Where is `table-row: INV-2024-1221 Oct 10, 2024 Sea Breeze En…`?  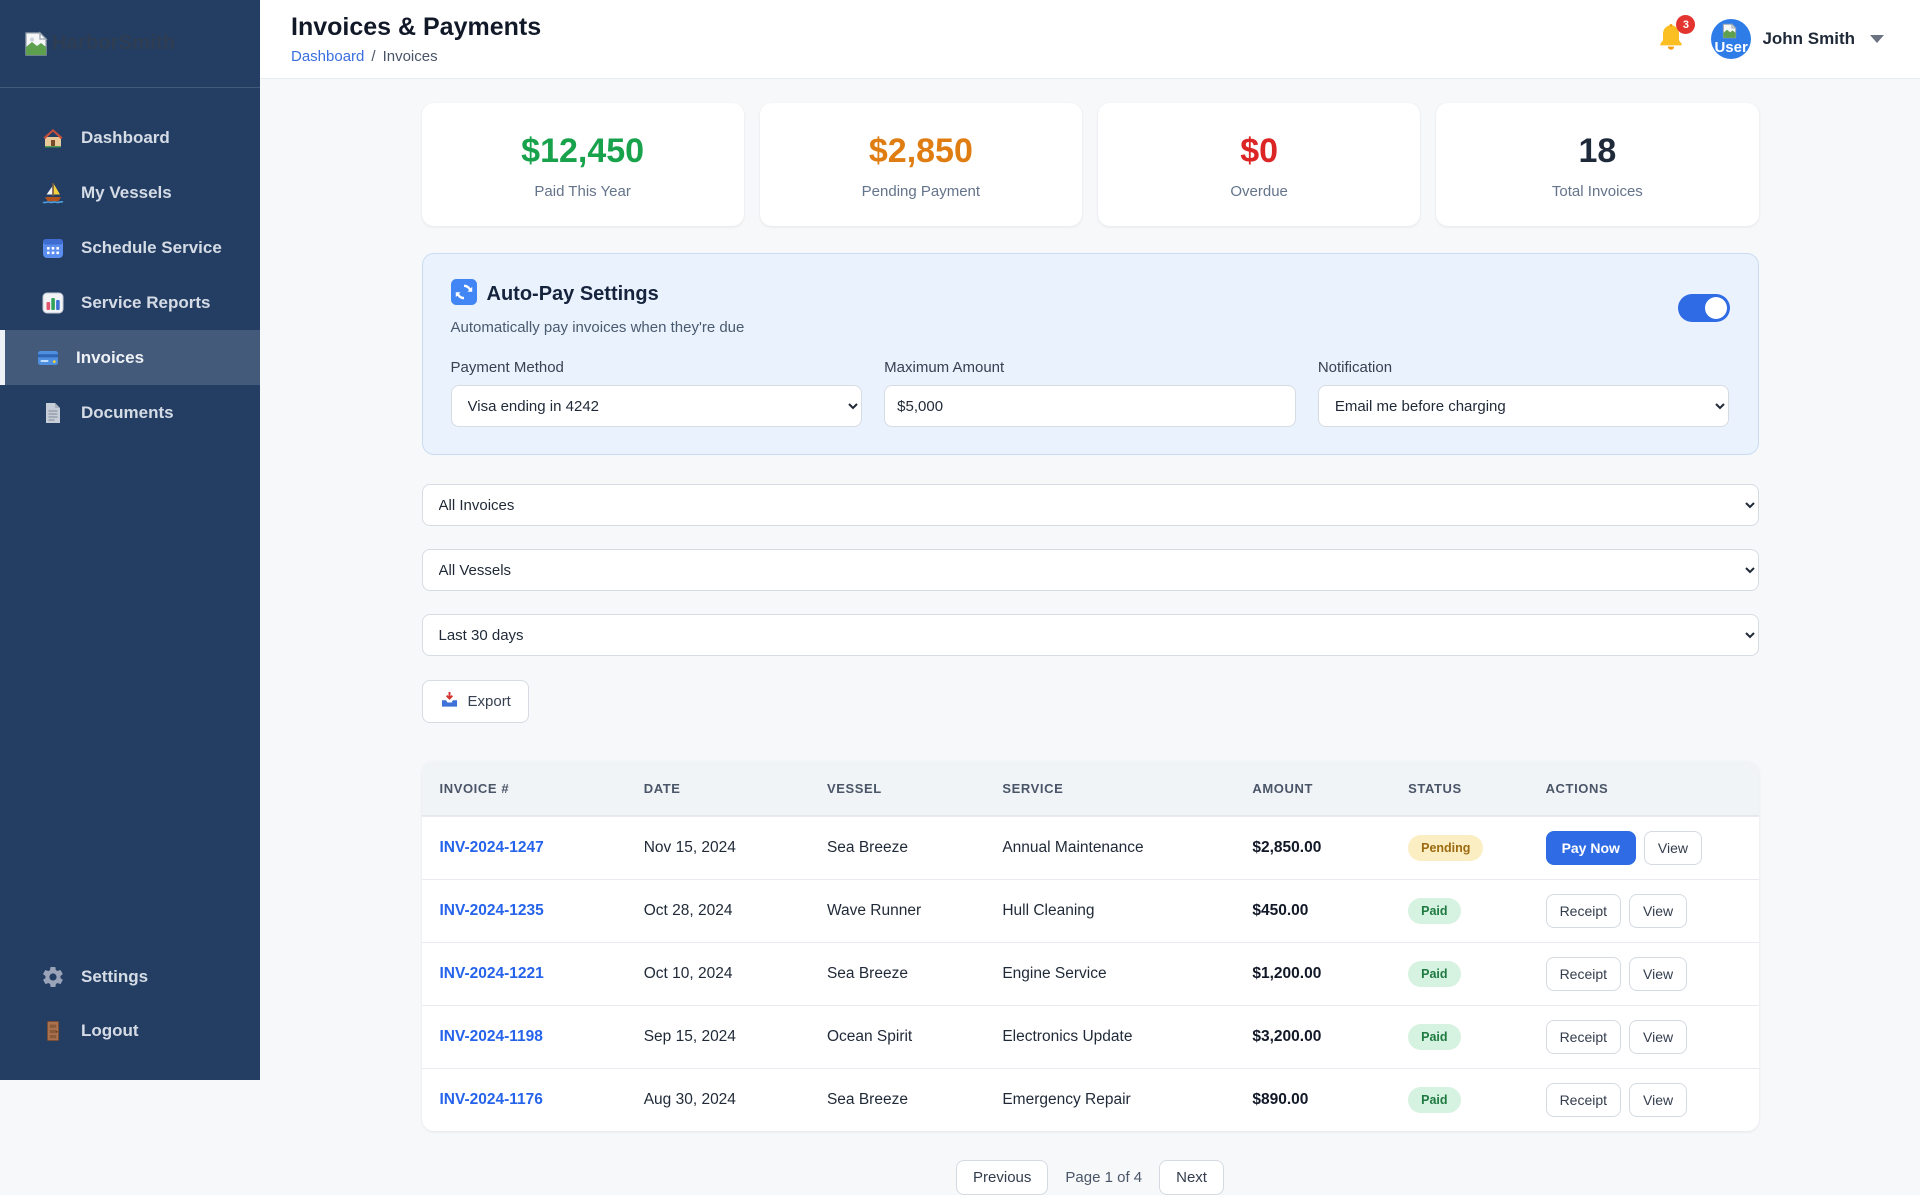
table-row: INV-2024-1221 Oct 10, 2024 Sea Breeze En… is located at coordinates (1090, 973).